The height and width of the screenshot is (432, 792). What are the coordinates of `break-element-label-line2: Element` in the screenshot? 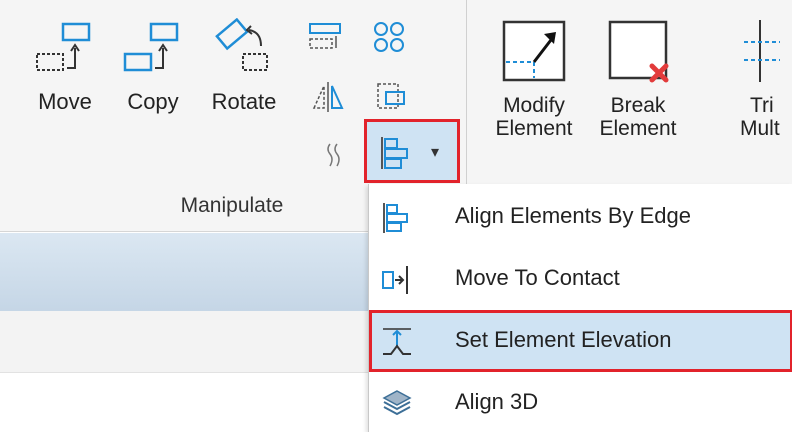 It's located at (638, 128).